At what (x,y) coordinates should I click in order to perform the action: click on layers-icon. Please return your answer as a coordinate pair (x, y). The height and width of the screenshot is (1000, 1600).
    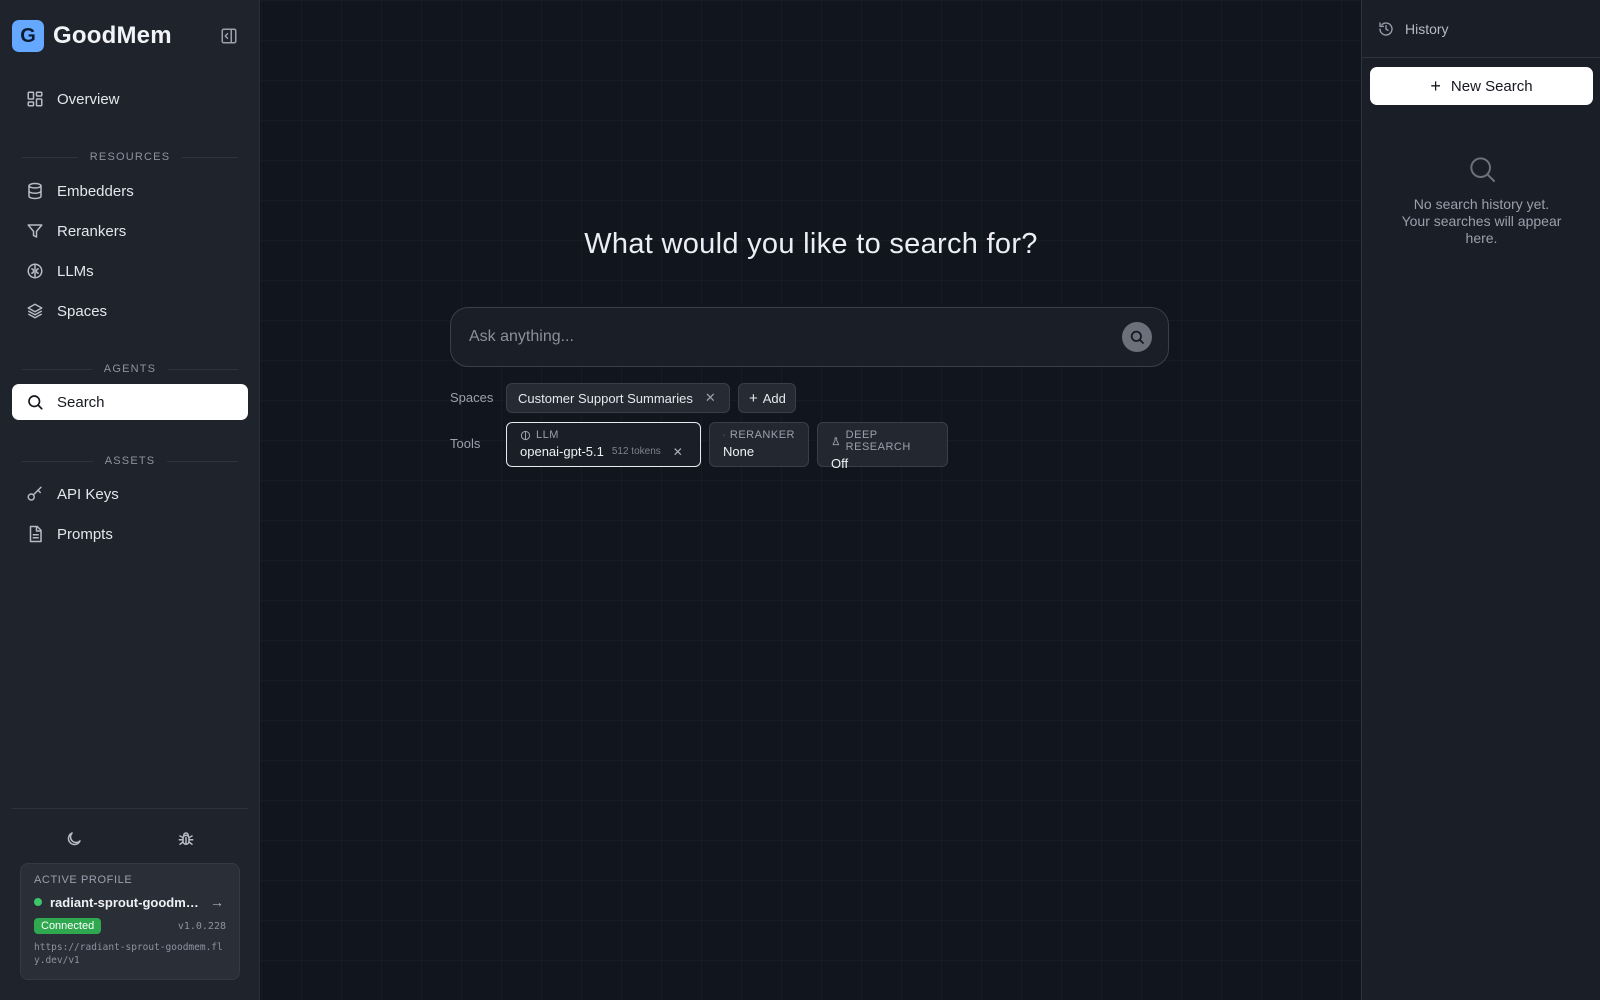
    Looking at the image, I should click on (35, 311).